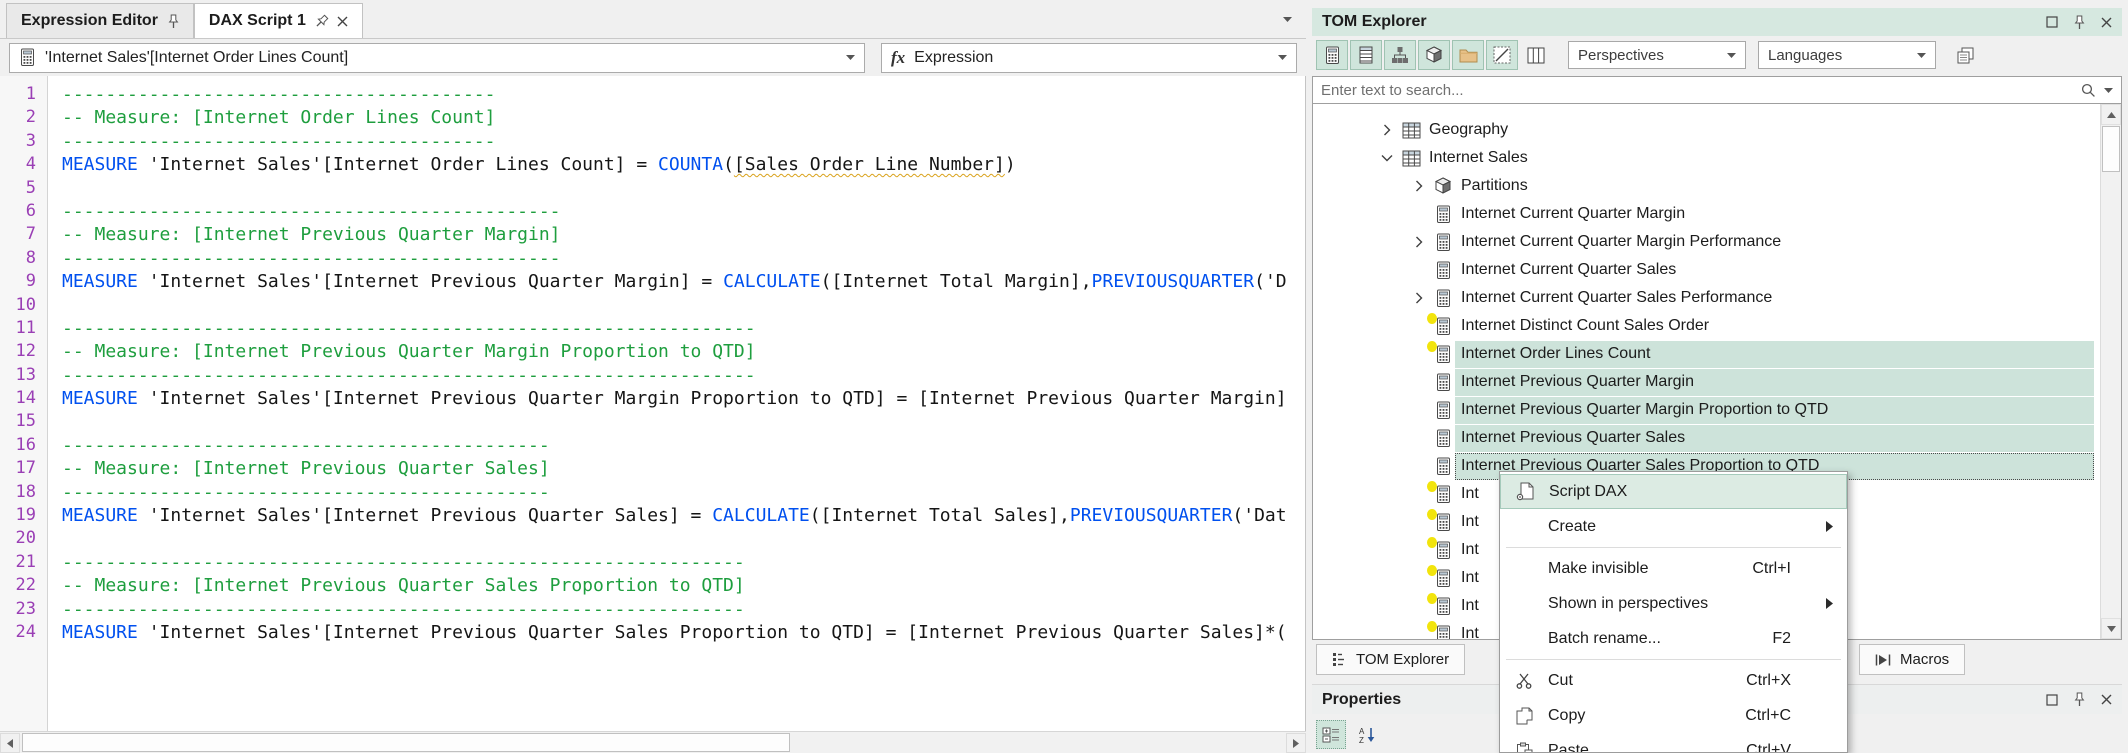  I want to click on search-icon, so click(2088, 90).